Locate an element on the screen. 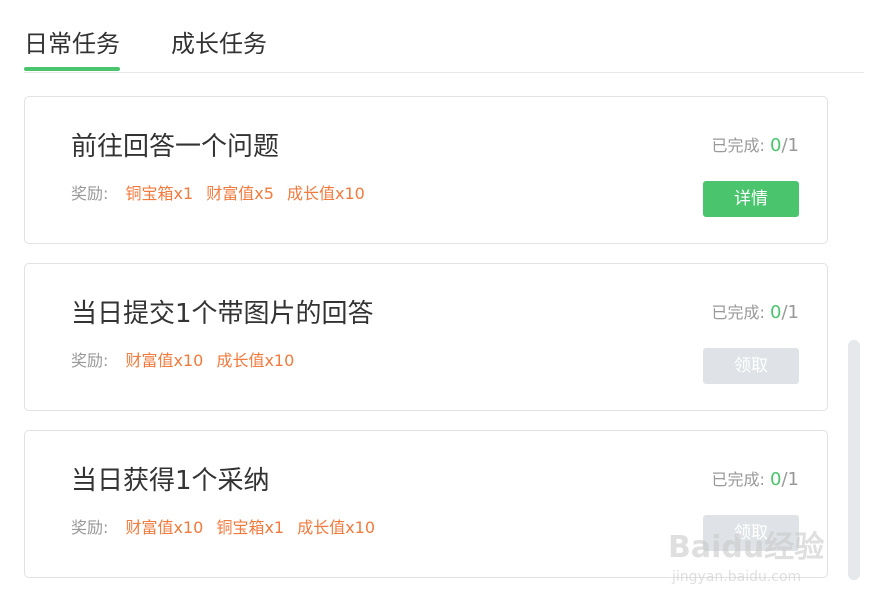 The image size is (874, 610). baidu-jingyan-watermark: Baidu经验 jingyan.baidu.com is located at coordinates (753, 561).